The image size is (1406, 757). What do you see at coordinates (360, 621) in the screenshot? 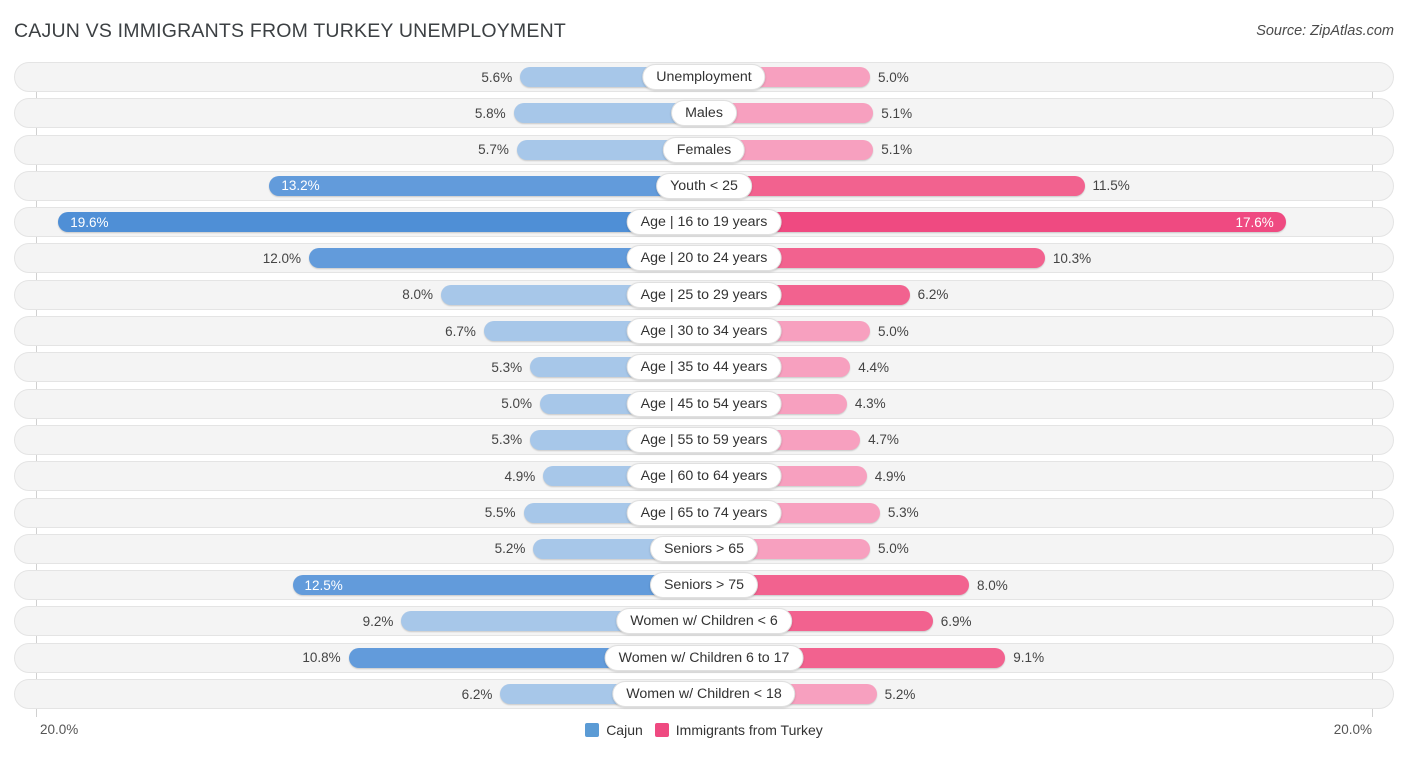
I see `row-left-half: 9.2%` at bounding box center [360, 621].